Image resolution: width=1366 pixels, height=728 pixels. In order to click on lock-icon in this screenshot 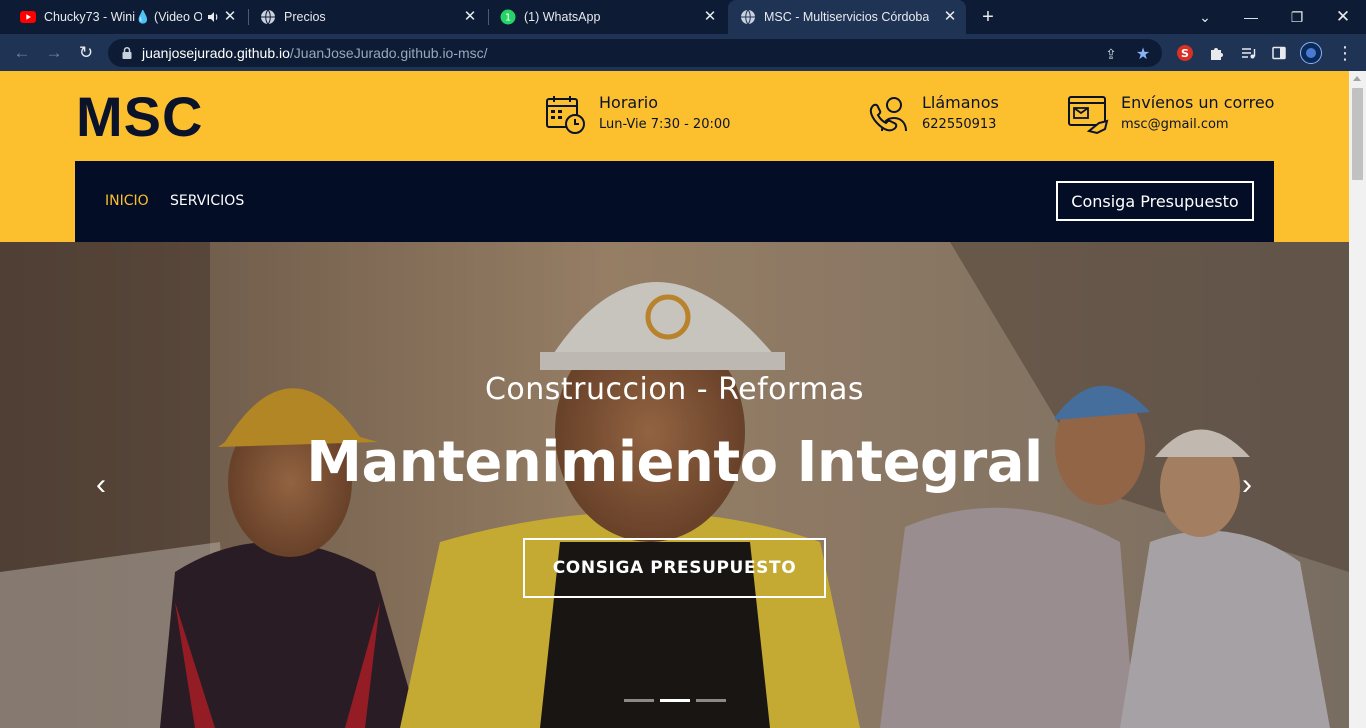, I will do `click(127, 52)`.